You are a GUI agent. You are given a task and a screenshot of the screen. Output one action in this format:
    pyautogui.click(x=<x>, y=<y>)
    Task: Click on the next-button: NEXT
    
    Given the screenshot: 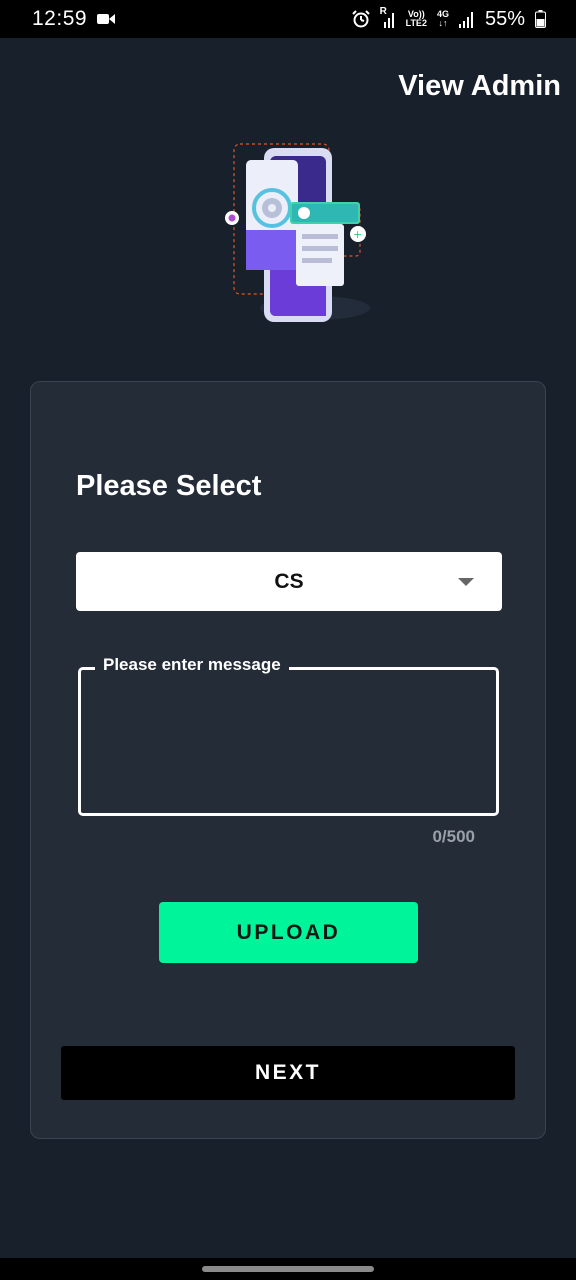 What is the action you would take?
    pyautogui.click(x=288, y=1073)
    